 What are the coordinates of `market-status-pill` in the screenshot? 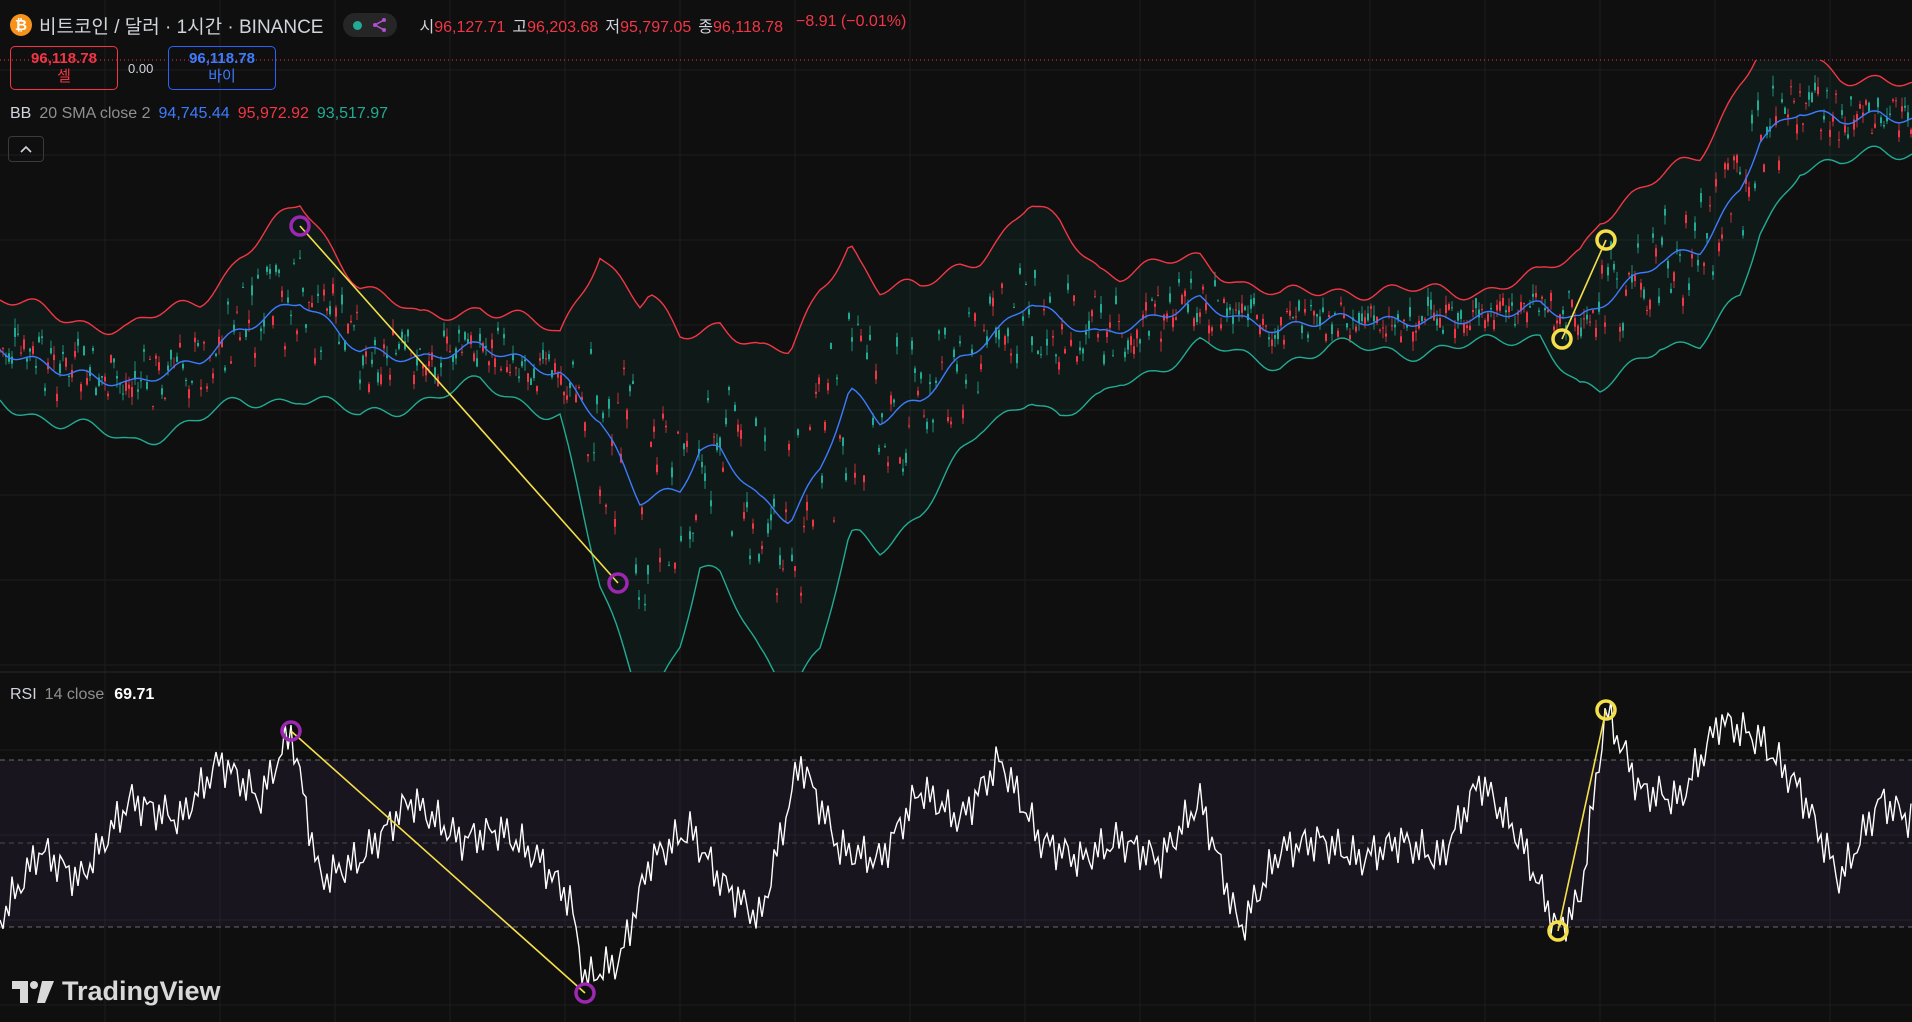 It's located at (370, 25).